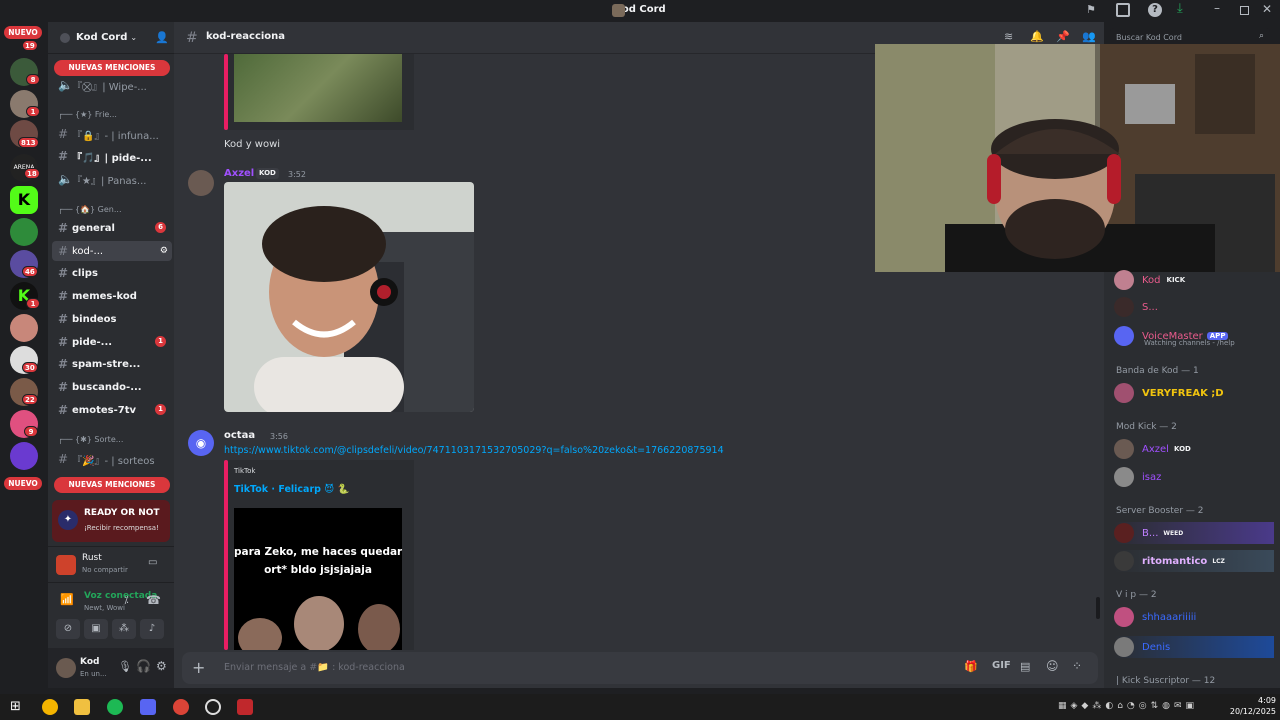  What do you see at coordinates (1180, 8) in the screenshot?
I see `download-icon: ⤓` at bounding box center [1180, 8].